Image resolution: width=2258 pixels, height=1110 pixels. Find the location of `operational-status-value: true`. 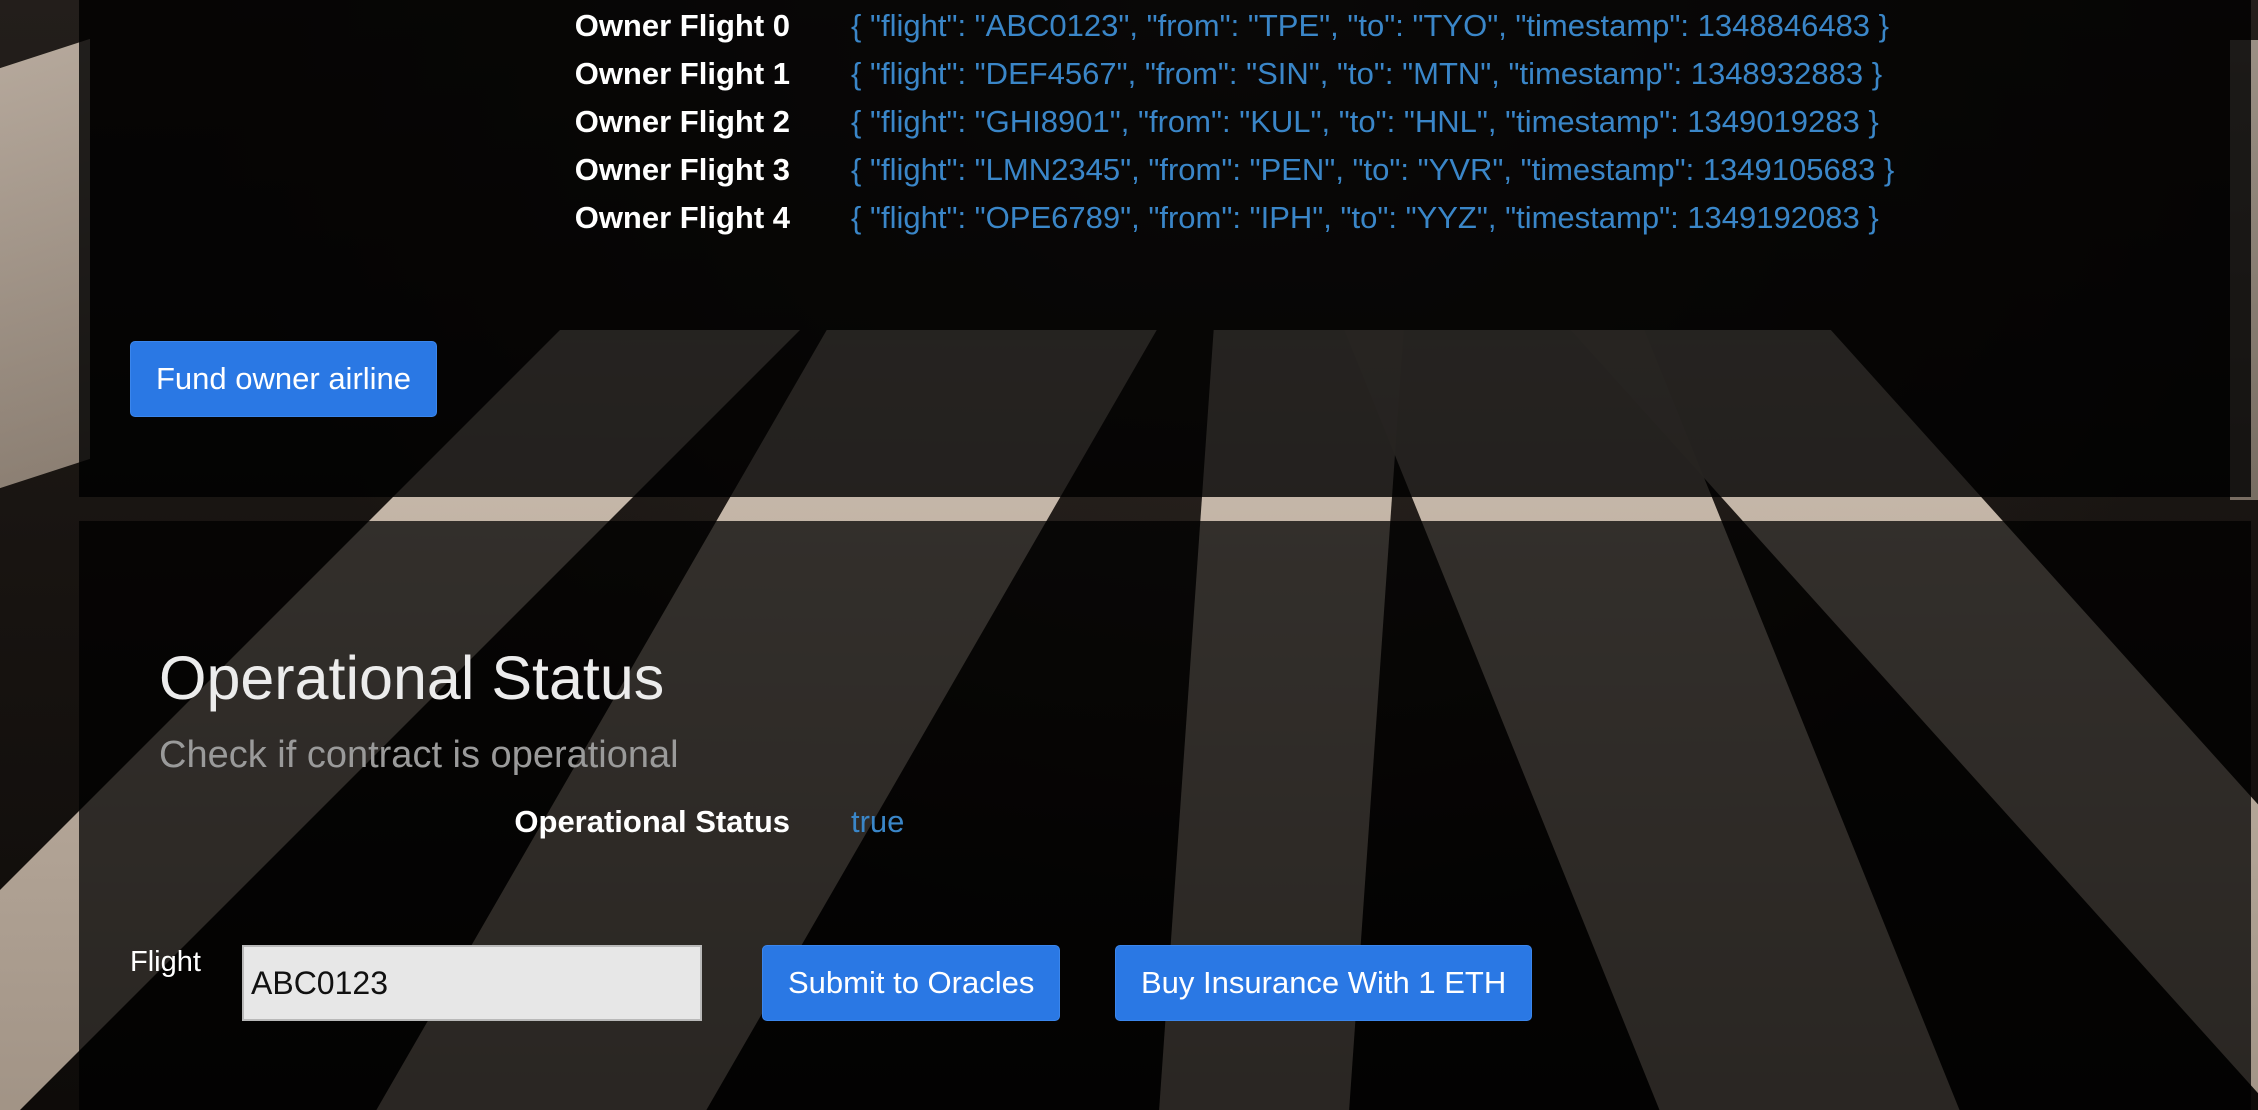

operational-status-value: true is located at coordinates (878, 821).